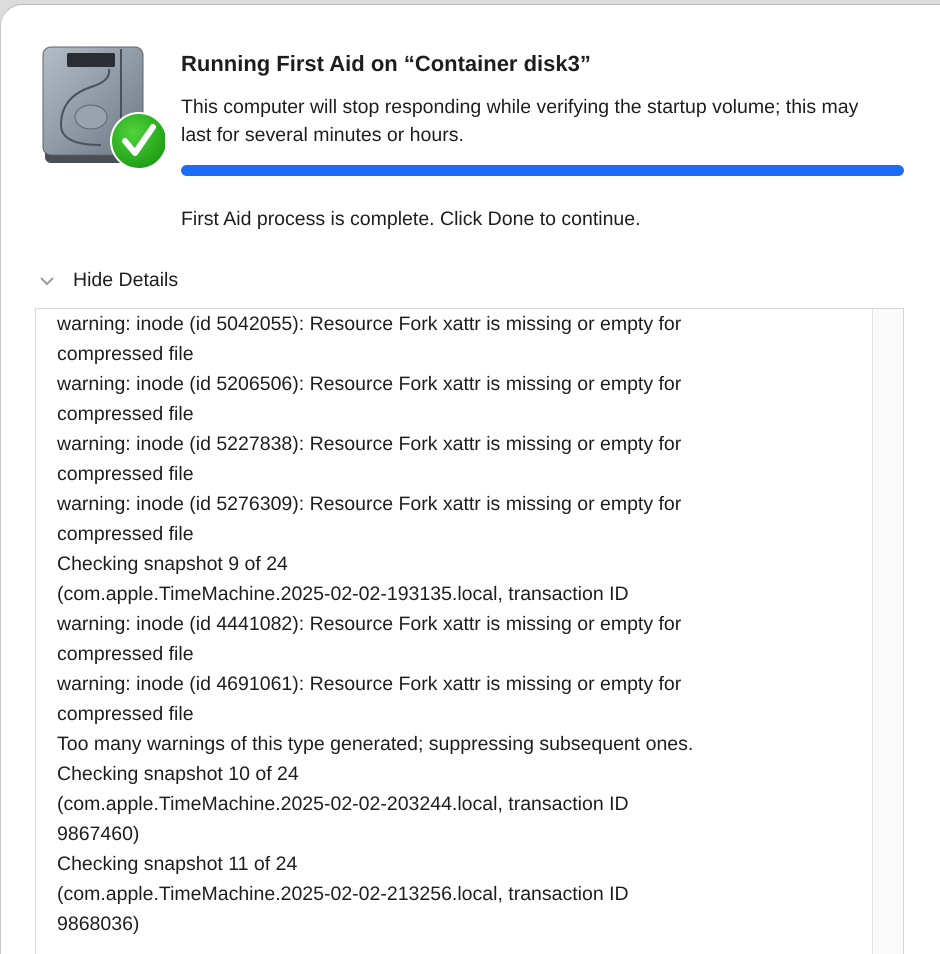 This screenshot has height=954, width=940. Describe the element at coordinates (369, 699) in the screenshot. I see `log-entry: warning: inode (id 4691061): Resource Fork xattr is missing or empty for compressed file` at that location.